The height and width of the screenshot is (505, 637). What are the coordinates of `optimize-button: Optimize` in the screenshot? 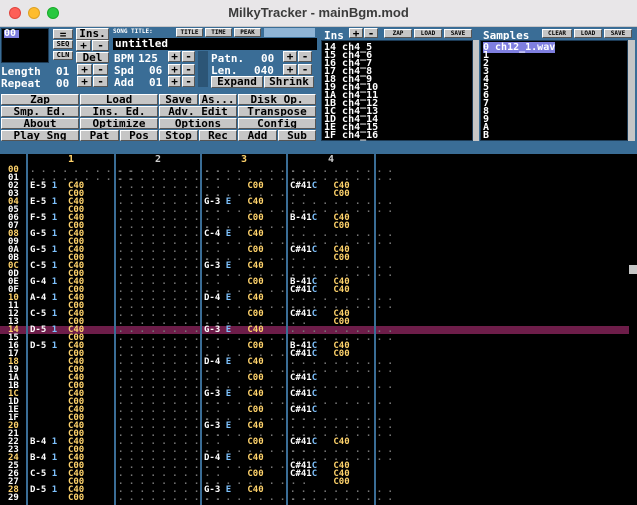 It's located at (119, 123).